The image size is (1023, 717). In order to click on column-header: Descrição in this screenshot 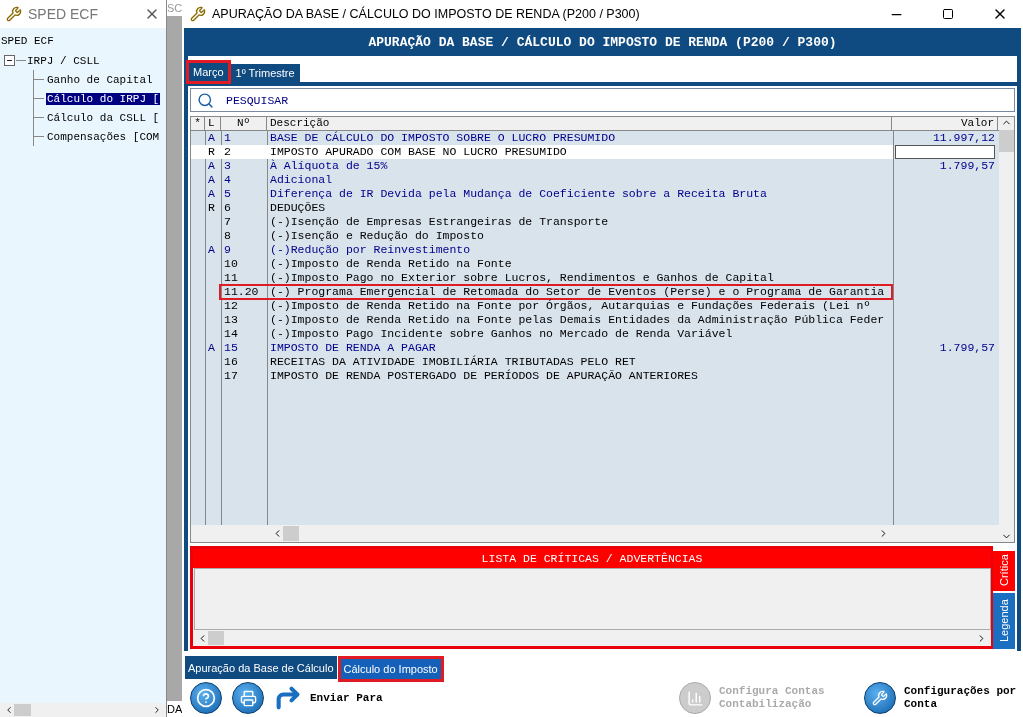, I will do `click(579, 123)`.